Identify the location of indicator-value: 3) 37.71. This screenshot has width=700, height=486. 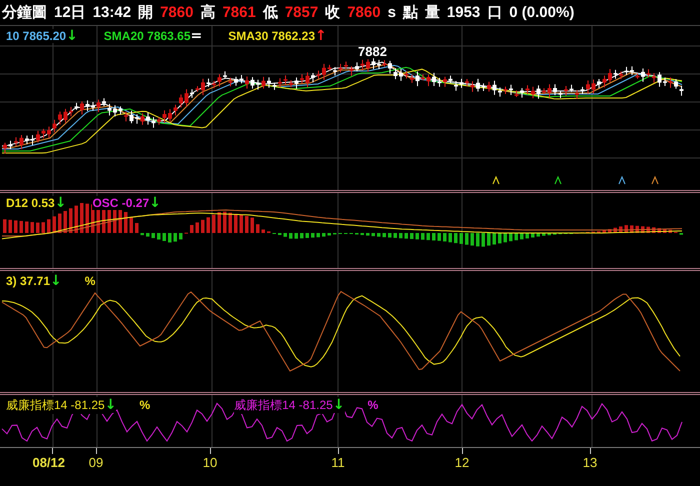
(28, 281).